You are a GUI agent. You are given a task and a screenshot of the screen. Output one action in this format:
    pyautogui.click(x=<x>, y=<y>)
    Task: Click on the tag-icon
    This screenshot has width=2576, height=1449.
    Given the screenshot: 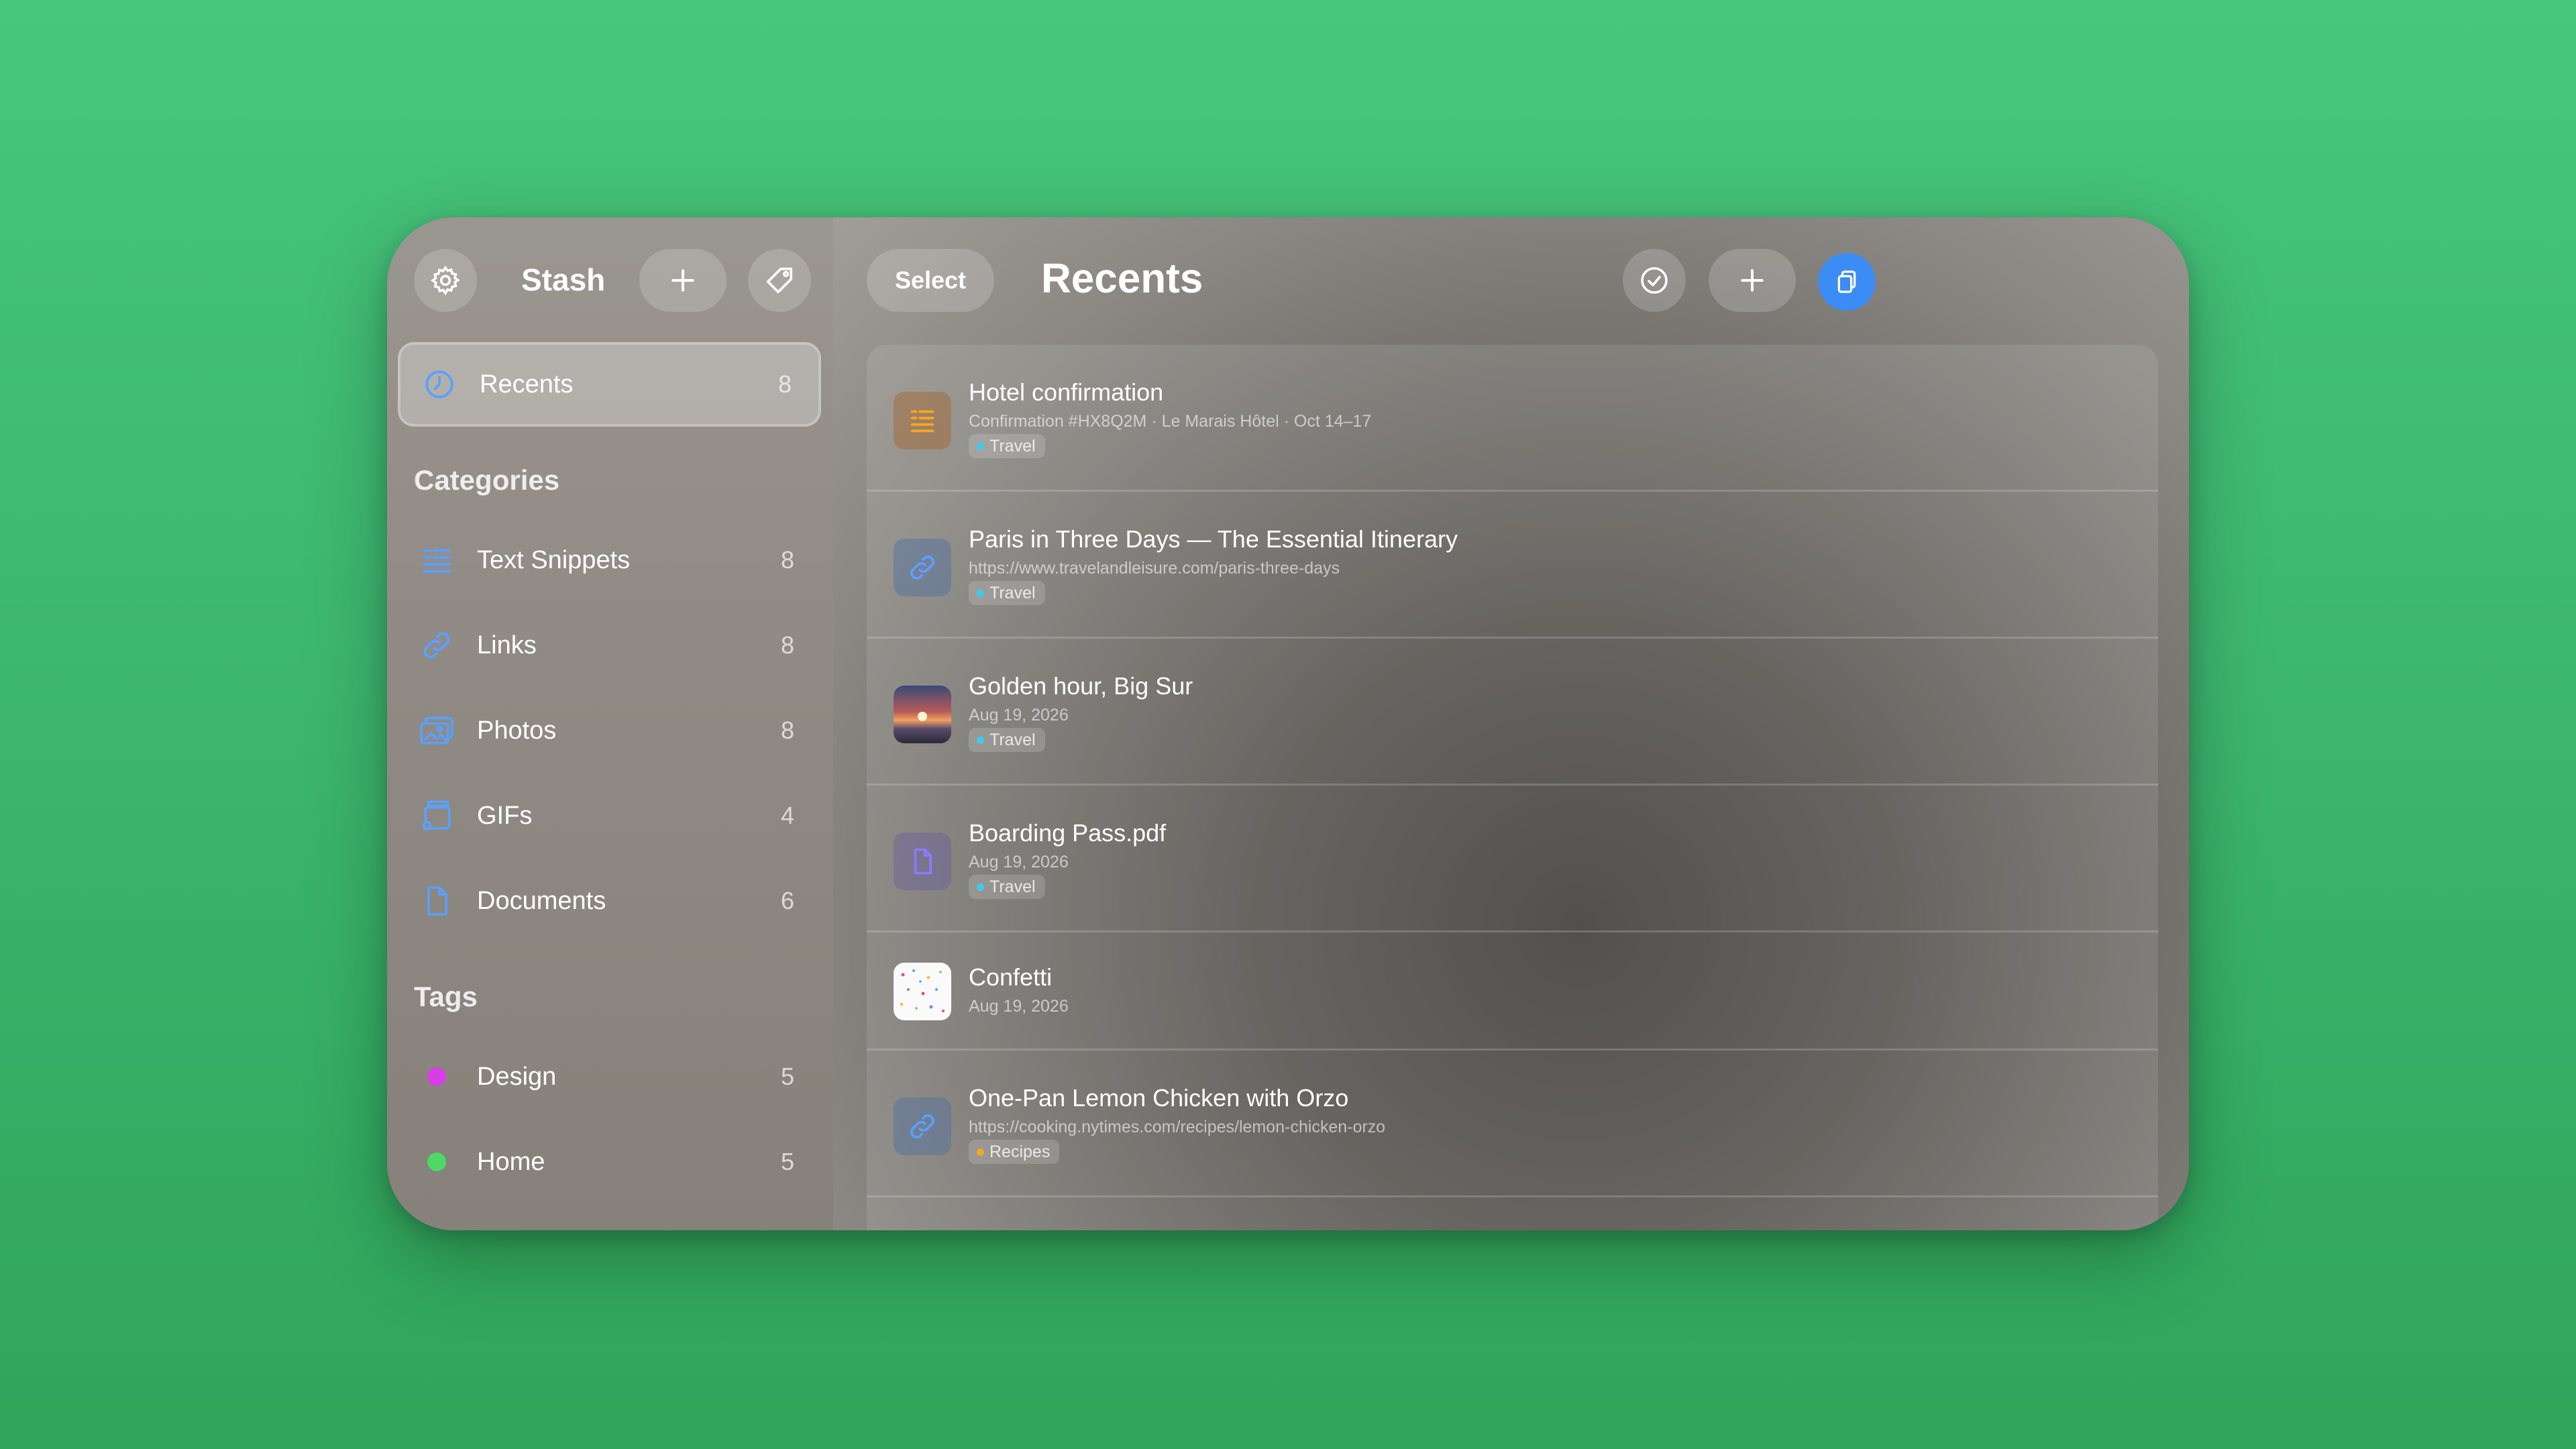 What is the action you would take?
    pyautogui.click(x=779, y=280)
    